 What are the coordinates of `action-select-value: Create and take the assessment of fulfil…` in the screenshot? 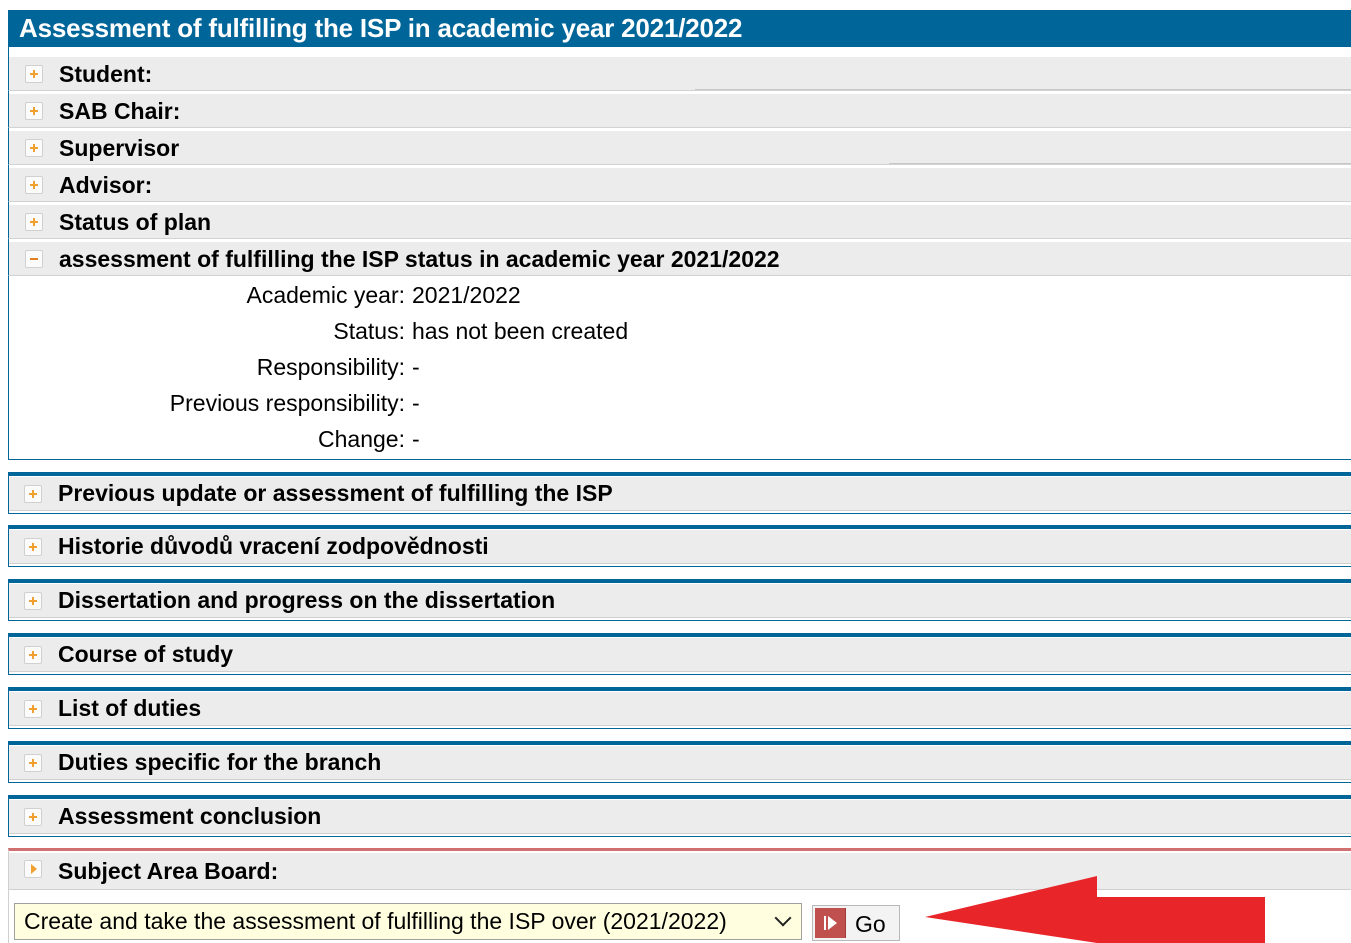 It's located at (375, 921).